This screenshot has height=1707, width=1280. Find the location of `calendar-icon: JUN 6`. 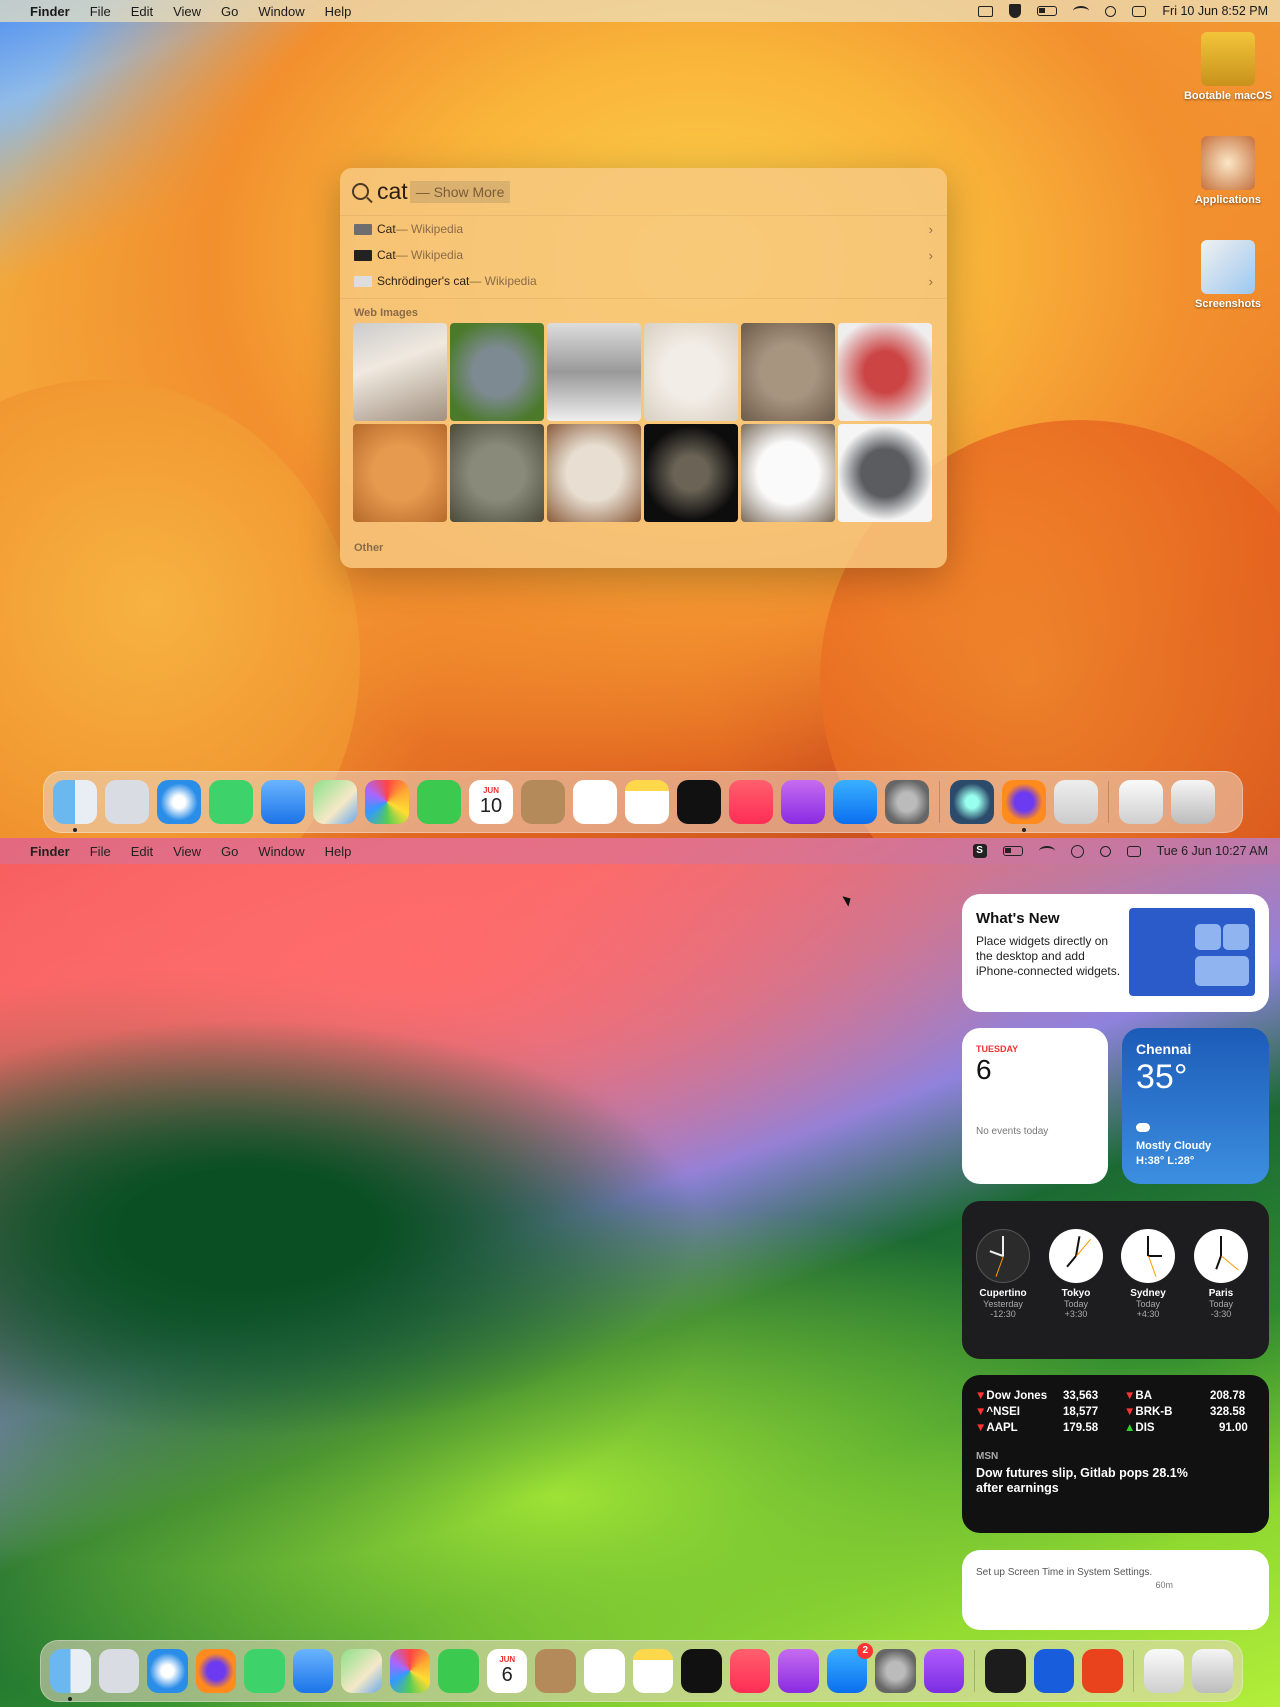

calendar-icon: JUN 6 is located at coordinates (507, 1671).